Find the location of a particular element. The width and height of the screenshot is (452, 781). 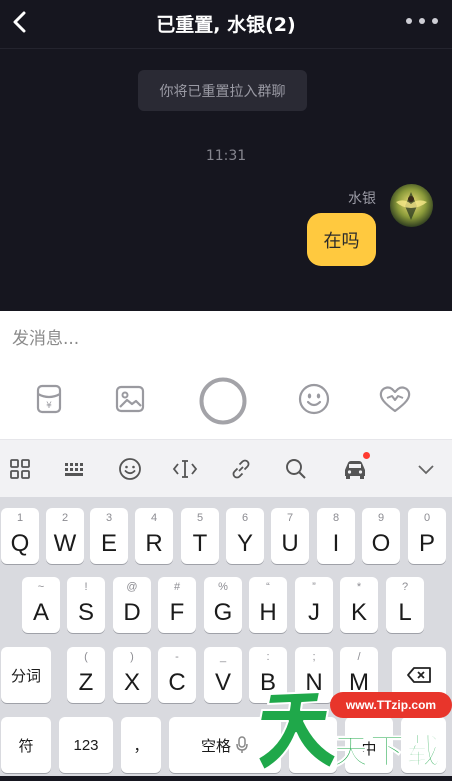

number-key: 123 is located at coordinates (86, 745).